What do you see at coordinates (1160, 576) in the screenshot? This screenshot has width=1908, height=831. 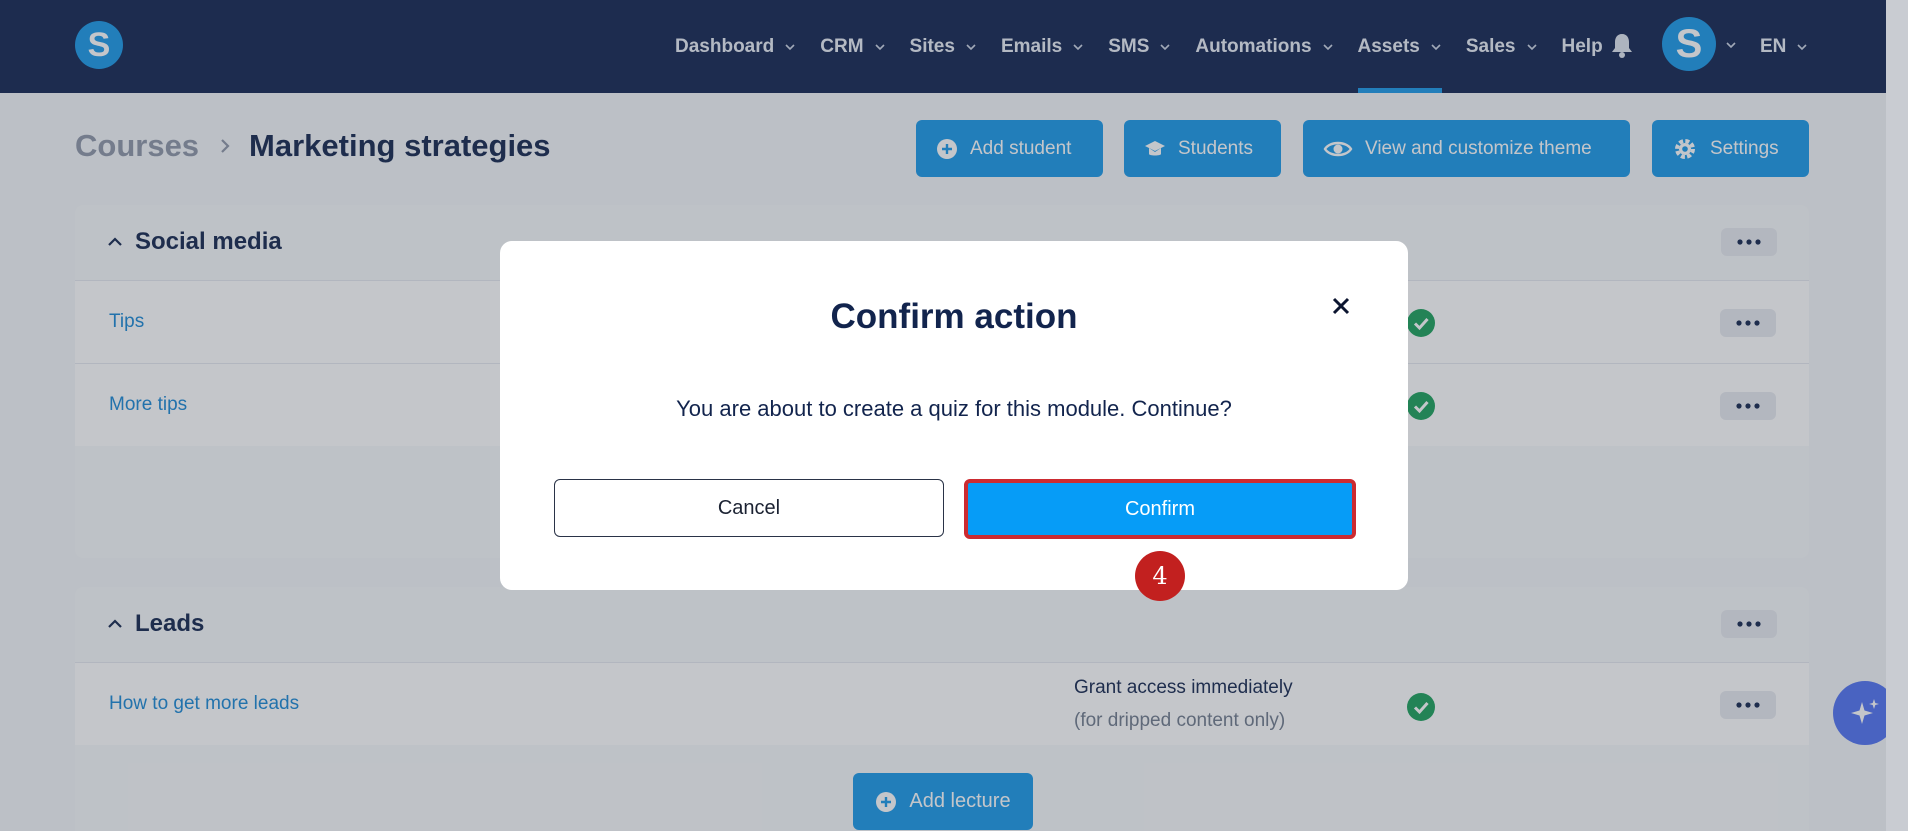 I see `step-number-badge: 4` at bounding box center [1160, 576].